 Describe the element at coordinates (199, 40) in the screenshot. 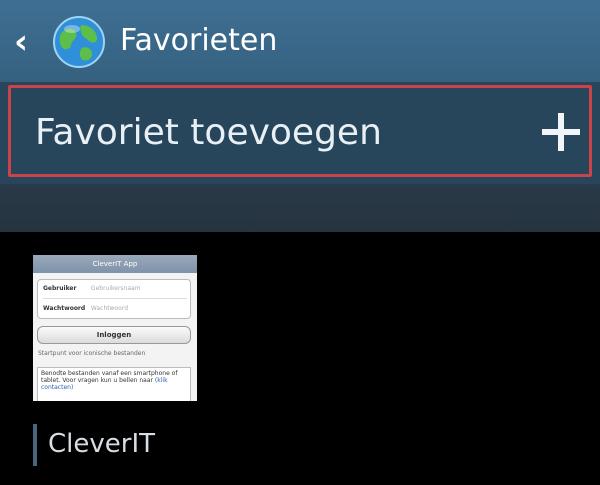

I see `page-title: Favorieten` at that location.